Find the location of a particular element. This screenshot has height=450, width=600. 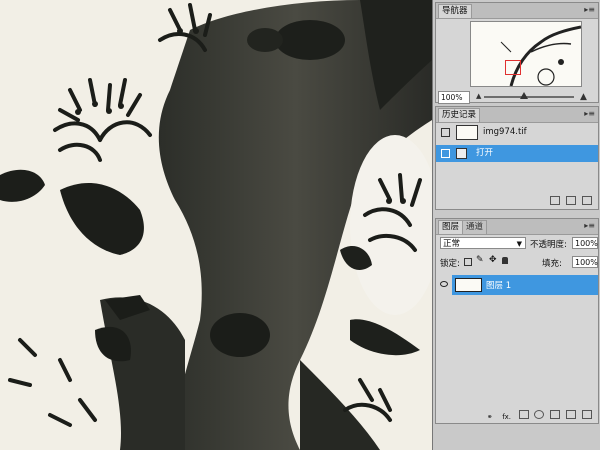

navigator-thumbnail is located at coordinates (526, 54).